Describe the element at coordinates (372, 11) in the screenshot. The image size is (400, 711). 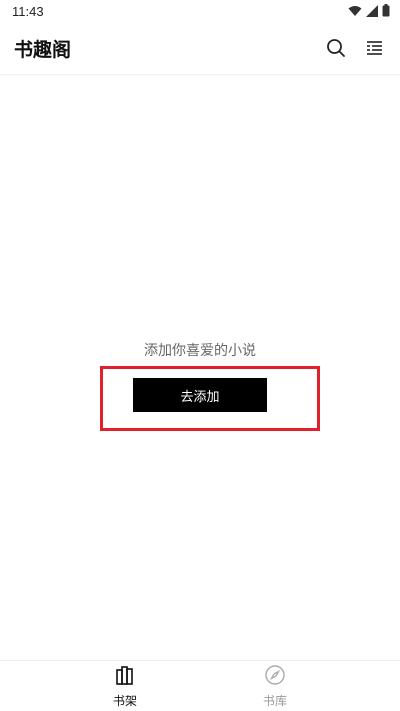
I see `signal-icon` at that location.